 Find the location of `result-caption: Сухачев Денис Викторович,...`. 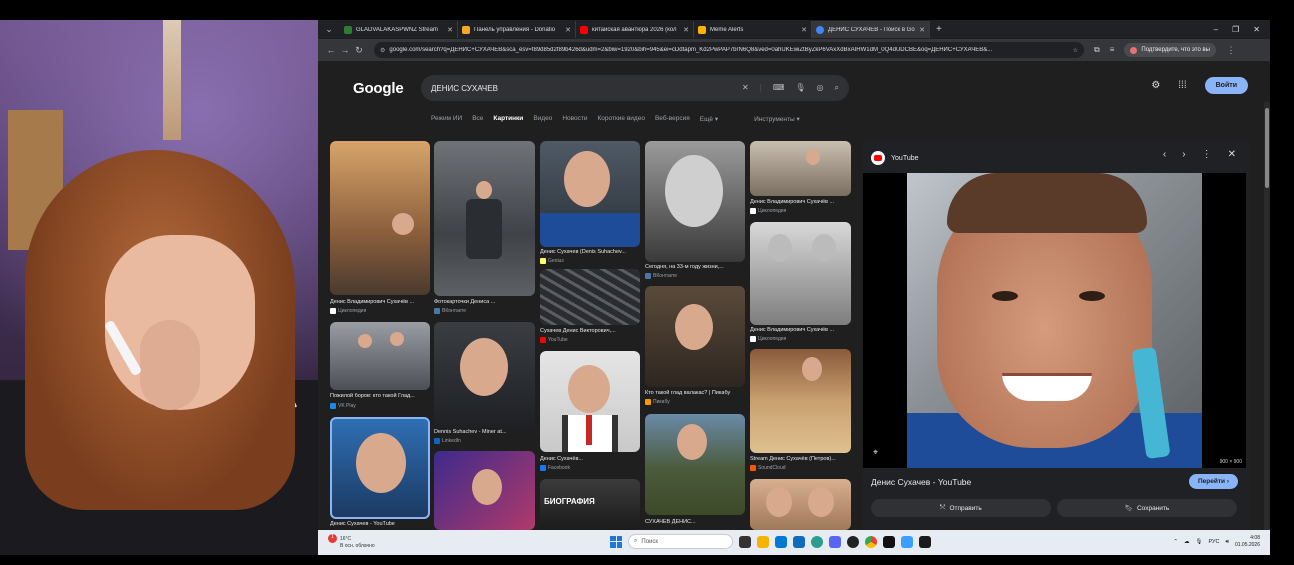

result-caption: Сухачев Денис Викторович,... is located at coordinates (590, 331).